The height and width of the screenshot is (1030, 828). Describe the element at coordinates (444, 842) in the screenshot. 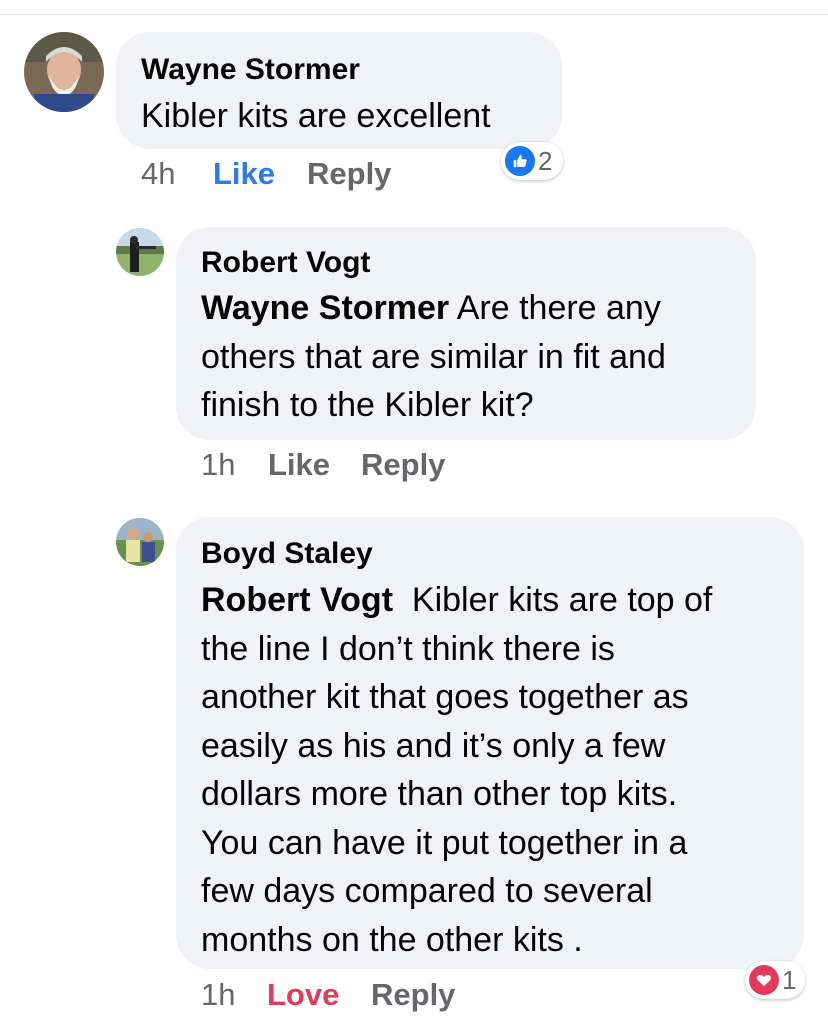

I see `text-line: You can have it put together in a` at that location.